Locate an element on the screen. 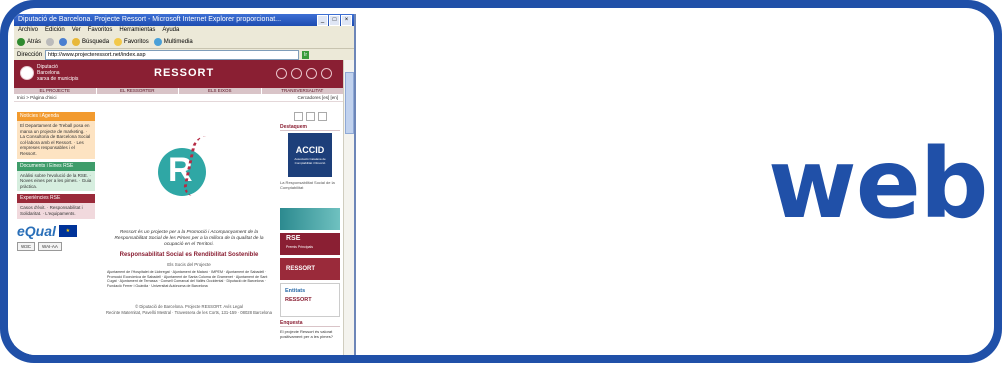 This screenshot has height=369, width=1008. entitats-line2: RESSORT is located at coordinates (298, 300).